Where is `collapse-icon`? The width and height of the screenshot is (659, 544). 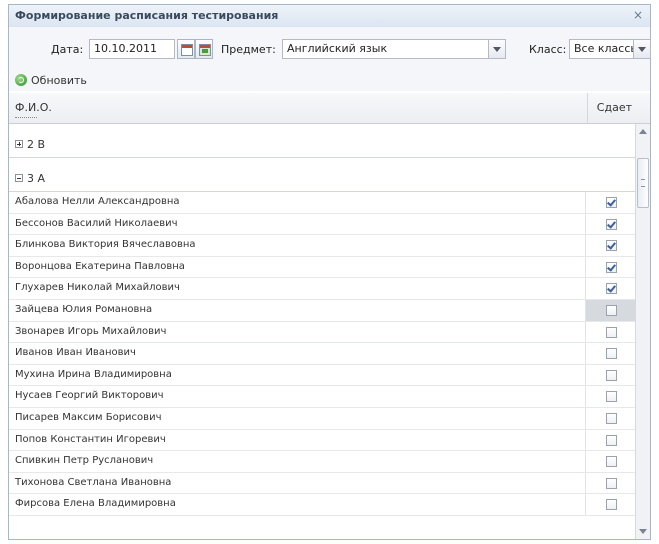
collapse-icon is located at coordinates (19, 178).